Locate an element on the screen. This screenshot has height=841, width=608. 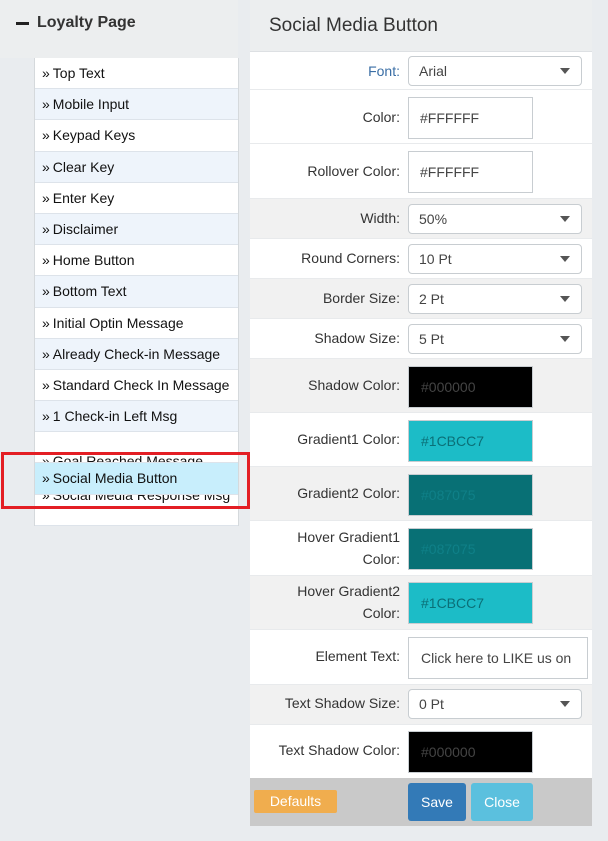
width-select-value: 50% is located at coordinates (433, 219).